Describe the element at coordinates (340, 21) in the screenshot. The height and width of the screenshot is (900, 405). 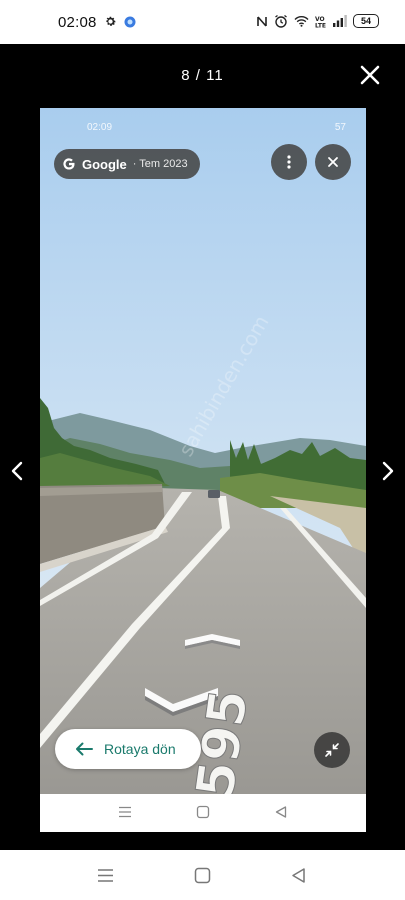
I see `signal-icon` at that location.